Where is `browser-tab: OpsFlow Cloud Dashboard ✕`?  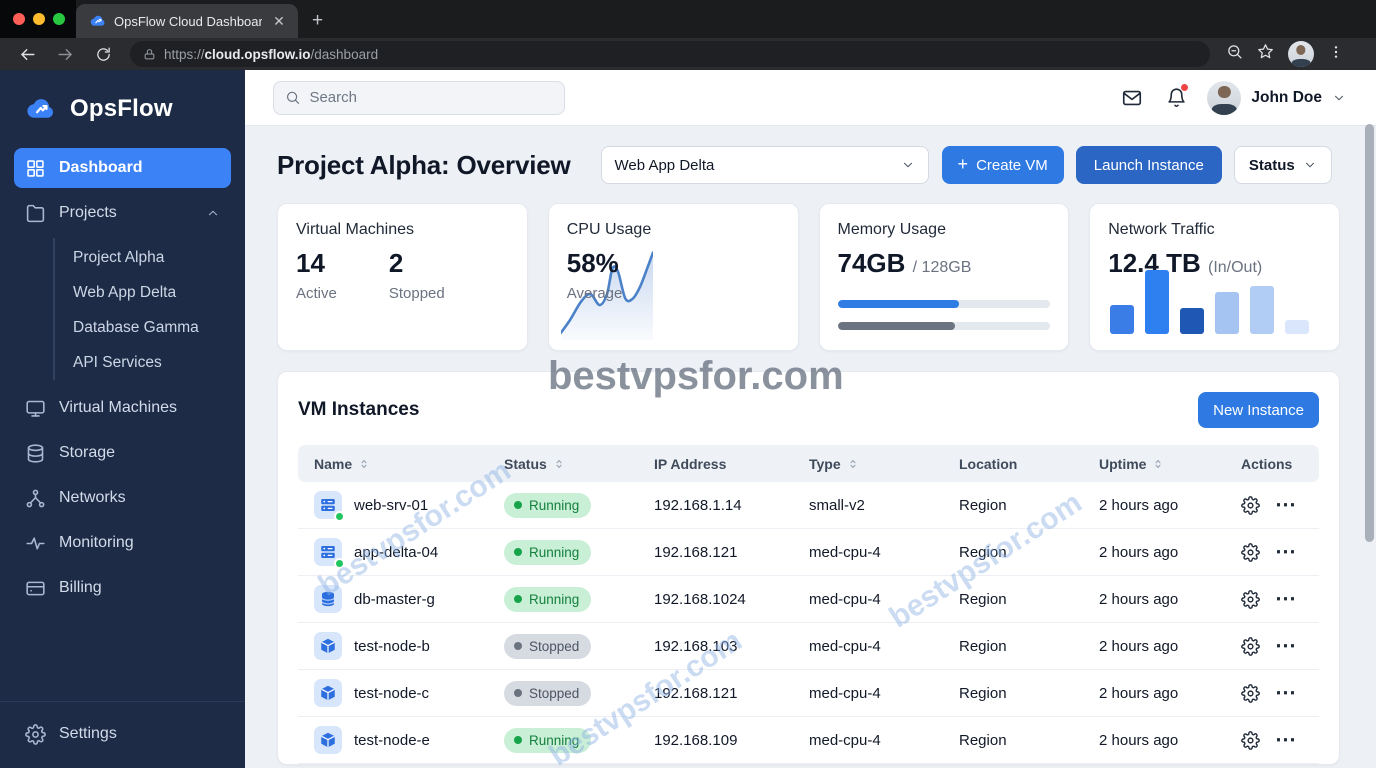
browser-tab: OpsFlow Cloud Dashboard ✕ is located at coordinates (187, 21).